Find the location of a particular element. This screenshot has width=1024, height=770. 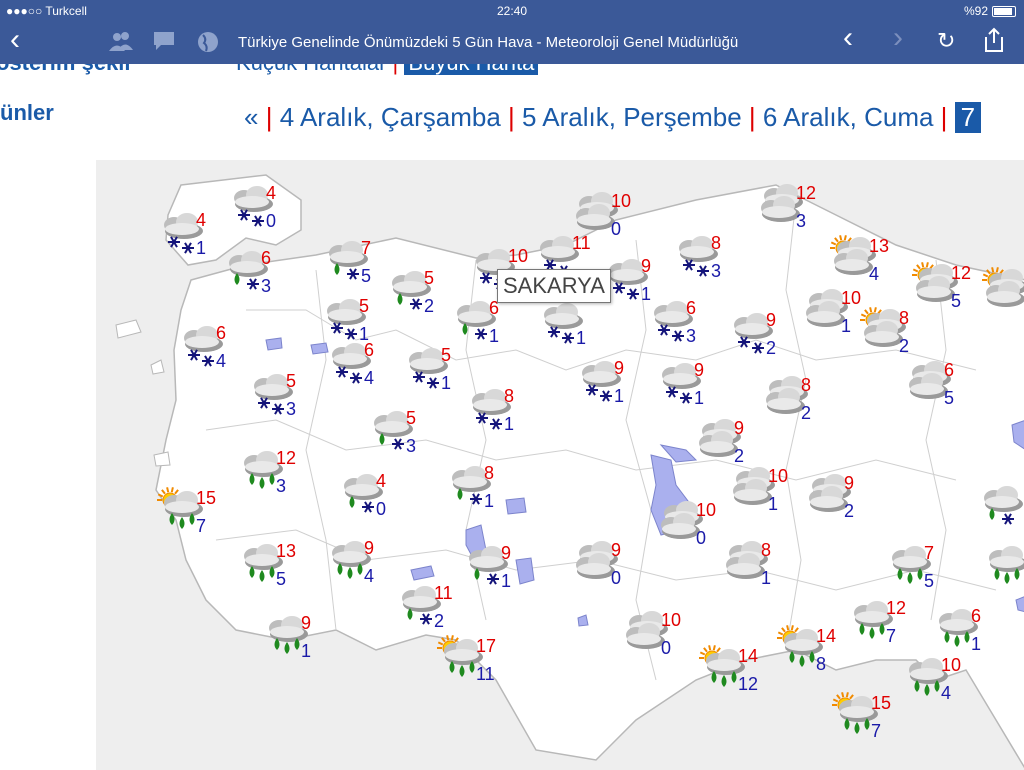

large-map-link: Büyük Harita is located at coordinates (471, 69).